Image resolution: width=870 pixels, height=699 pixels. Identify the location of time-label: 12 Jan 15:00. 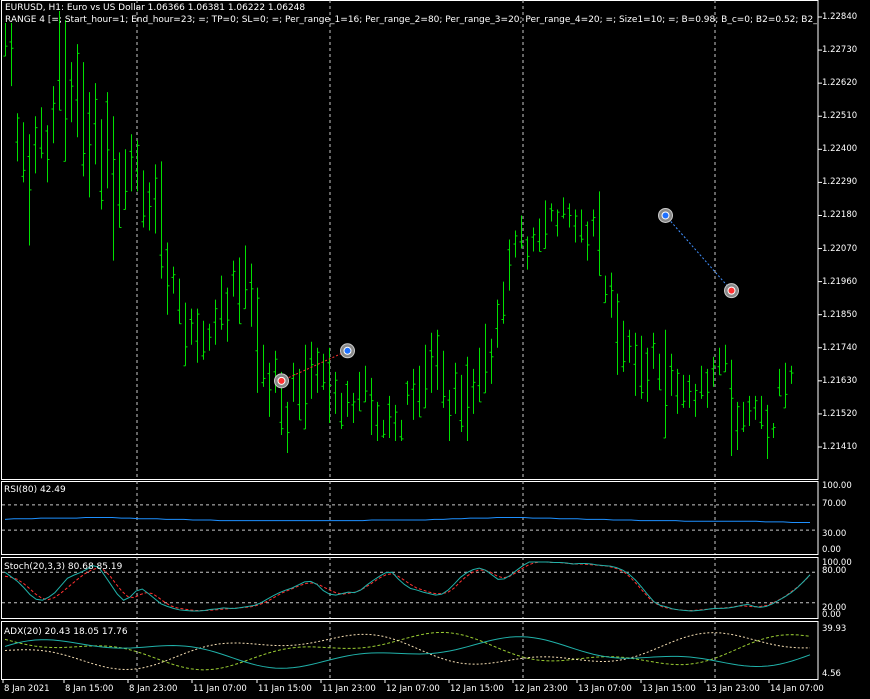
(477, 689).